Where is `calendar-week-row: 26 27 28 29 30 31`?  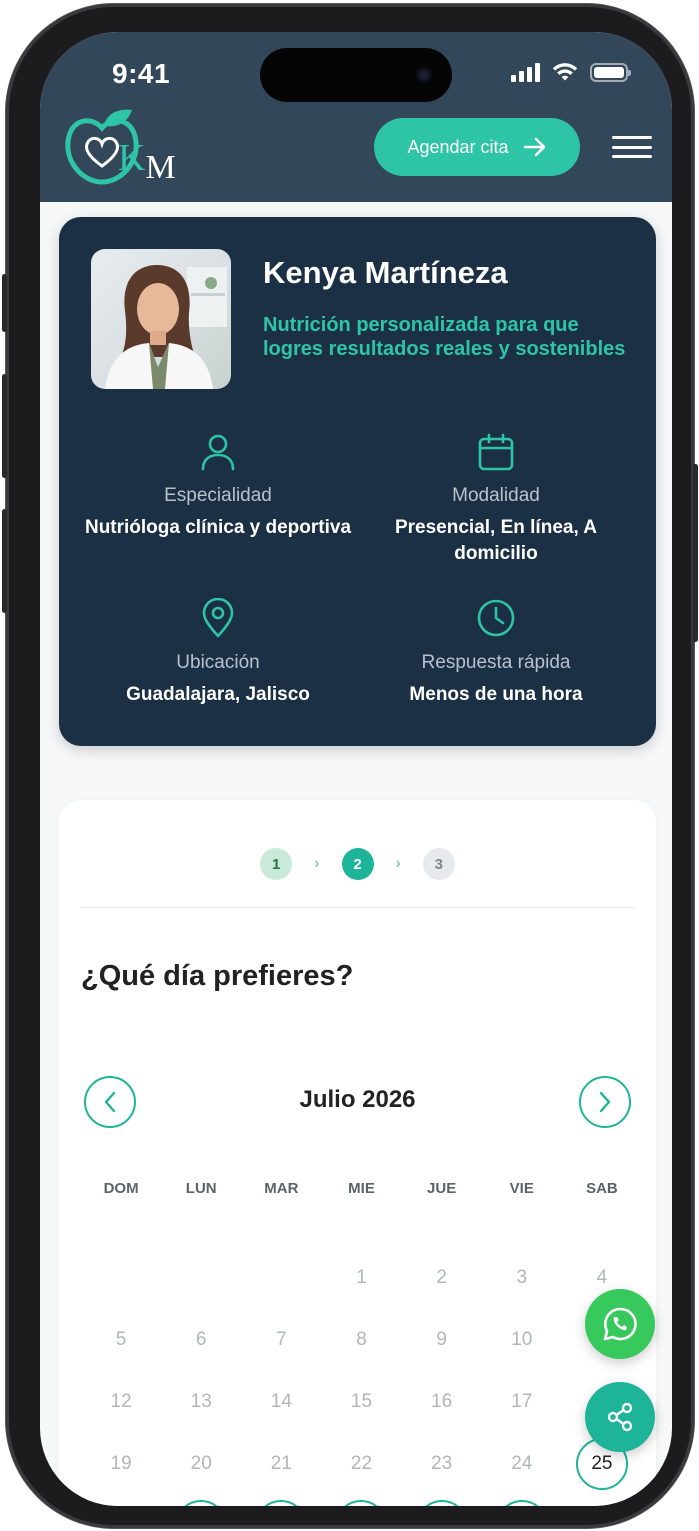 calendar-week-row: 26 27 28 29 30 31 is located at coordinates (361, 1503).